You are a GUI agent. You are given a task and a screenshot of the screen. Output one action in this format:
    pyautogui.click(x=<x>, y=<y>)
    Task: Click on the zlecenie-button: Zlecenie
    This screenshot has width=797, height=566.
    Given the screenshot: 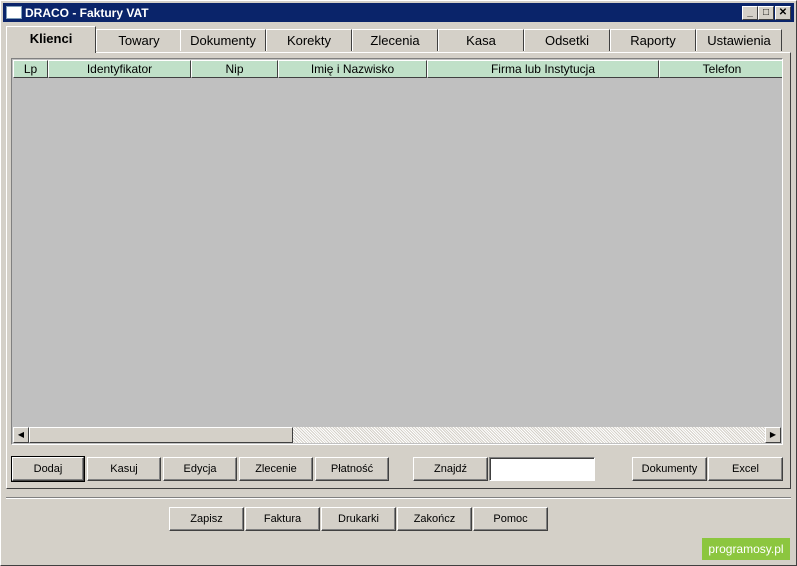 What is the action you would take?
    pyautogui.click(x=276, y=469)
    